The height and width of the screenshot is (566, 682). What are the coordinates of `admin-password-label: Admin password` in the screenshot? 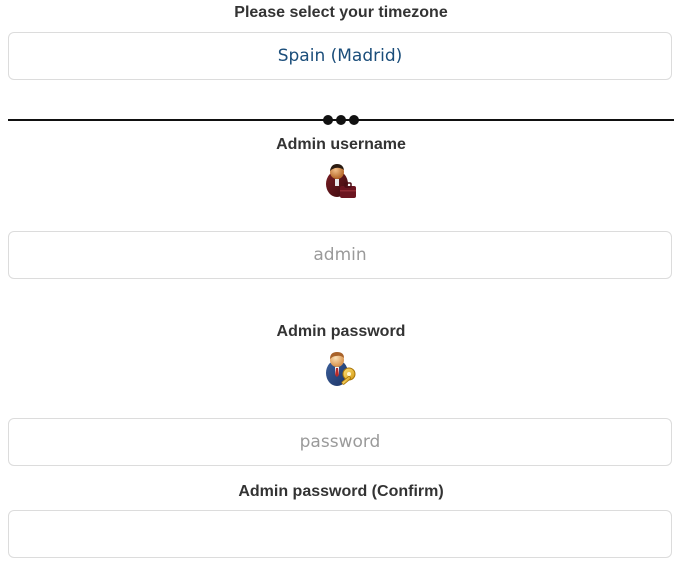 It's located at (341, 331).